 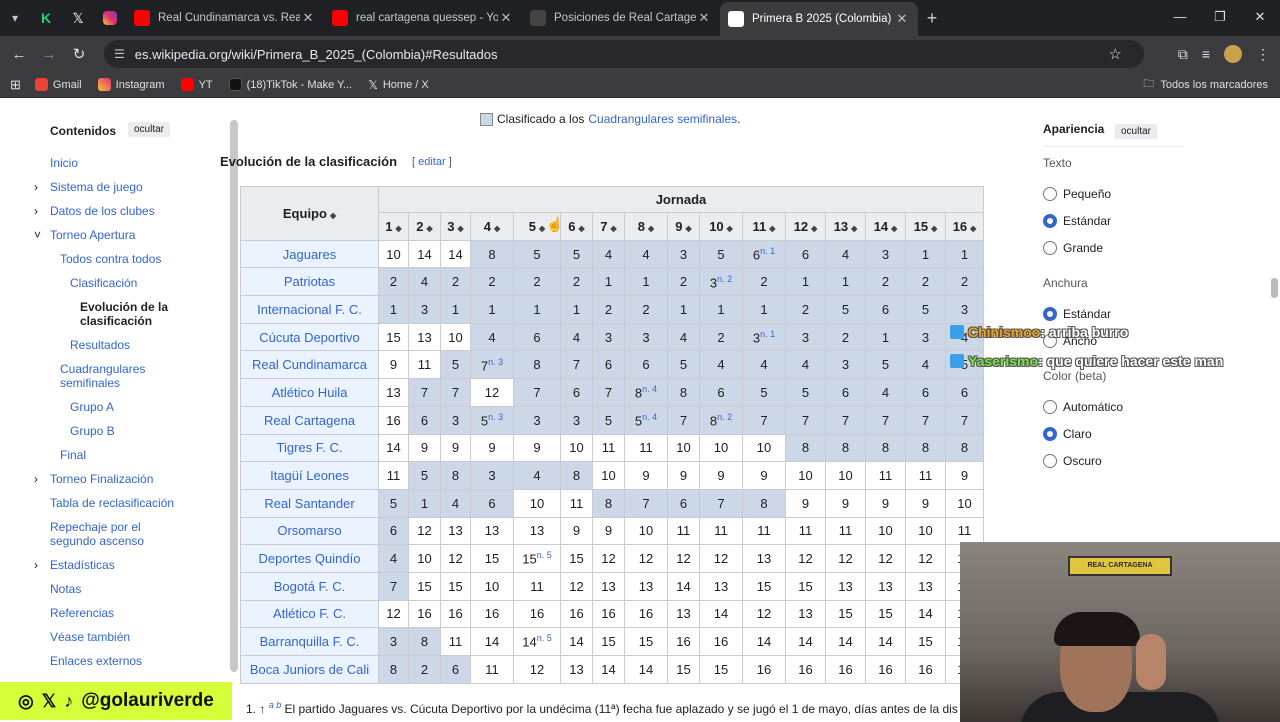 What do you see at coordinates (309, 337) in the screenshot?
I see `team-name-link: Cúcuta Deportivo` at bounding box center [309, 337].